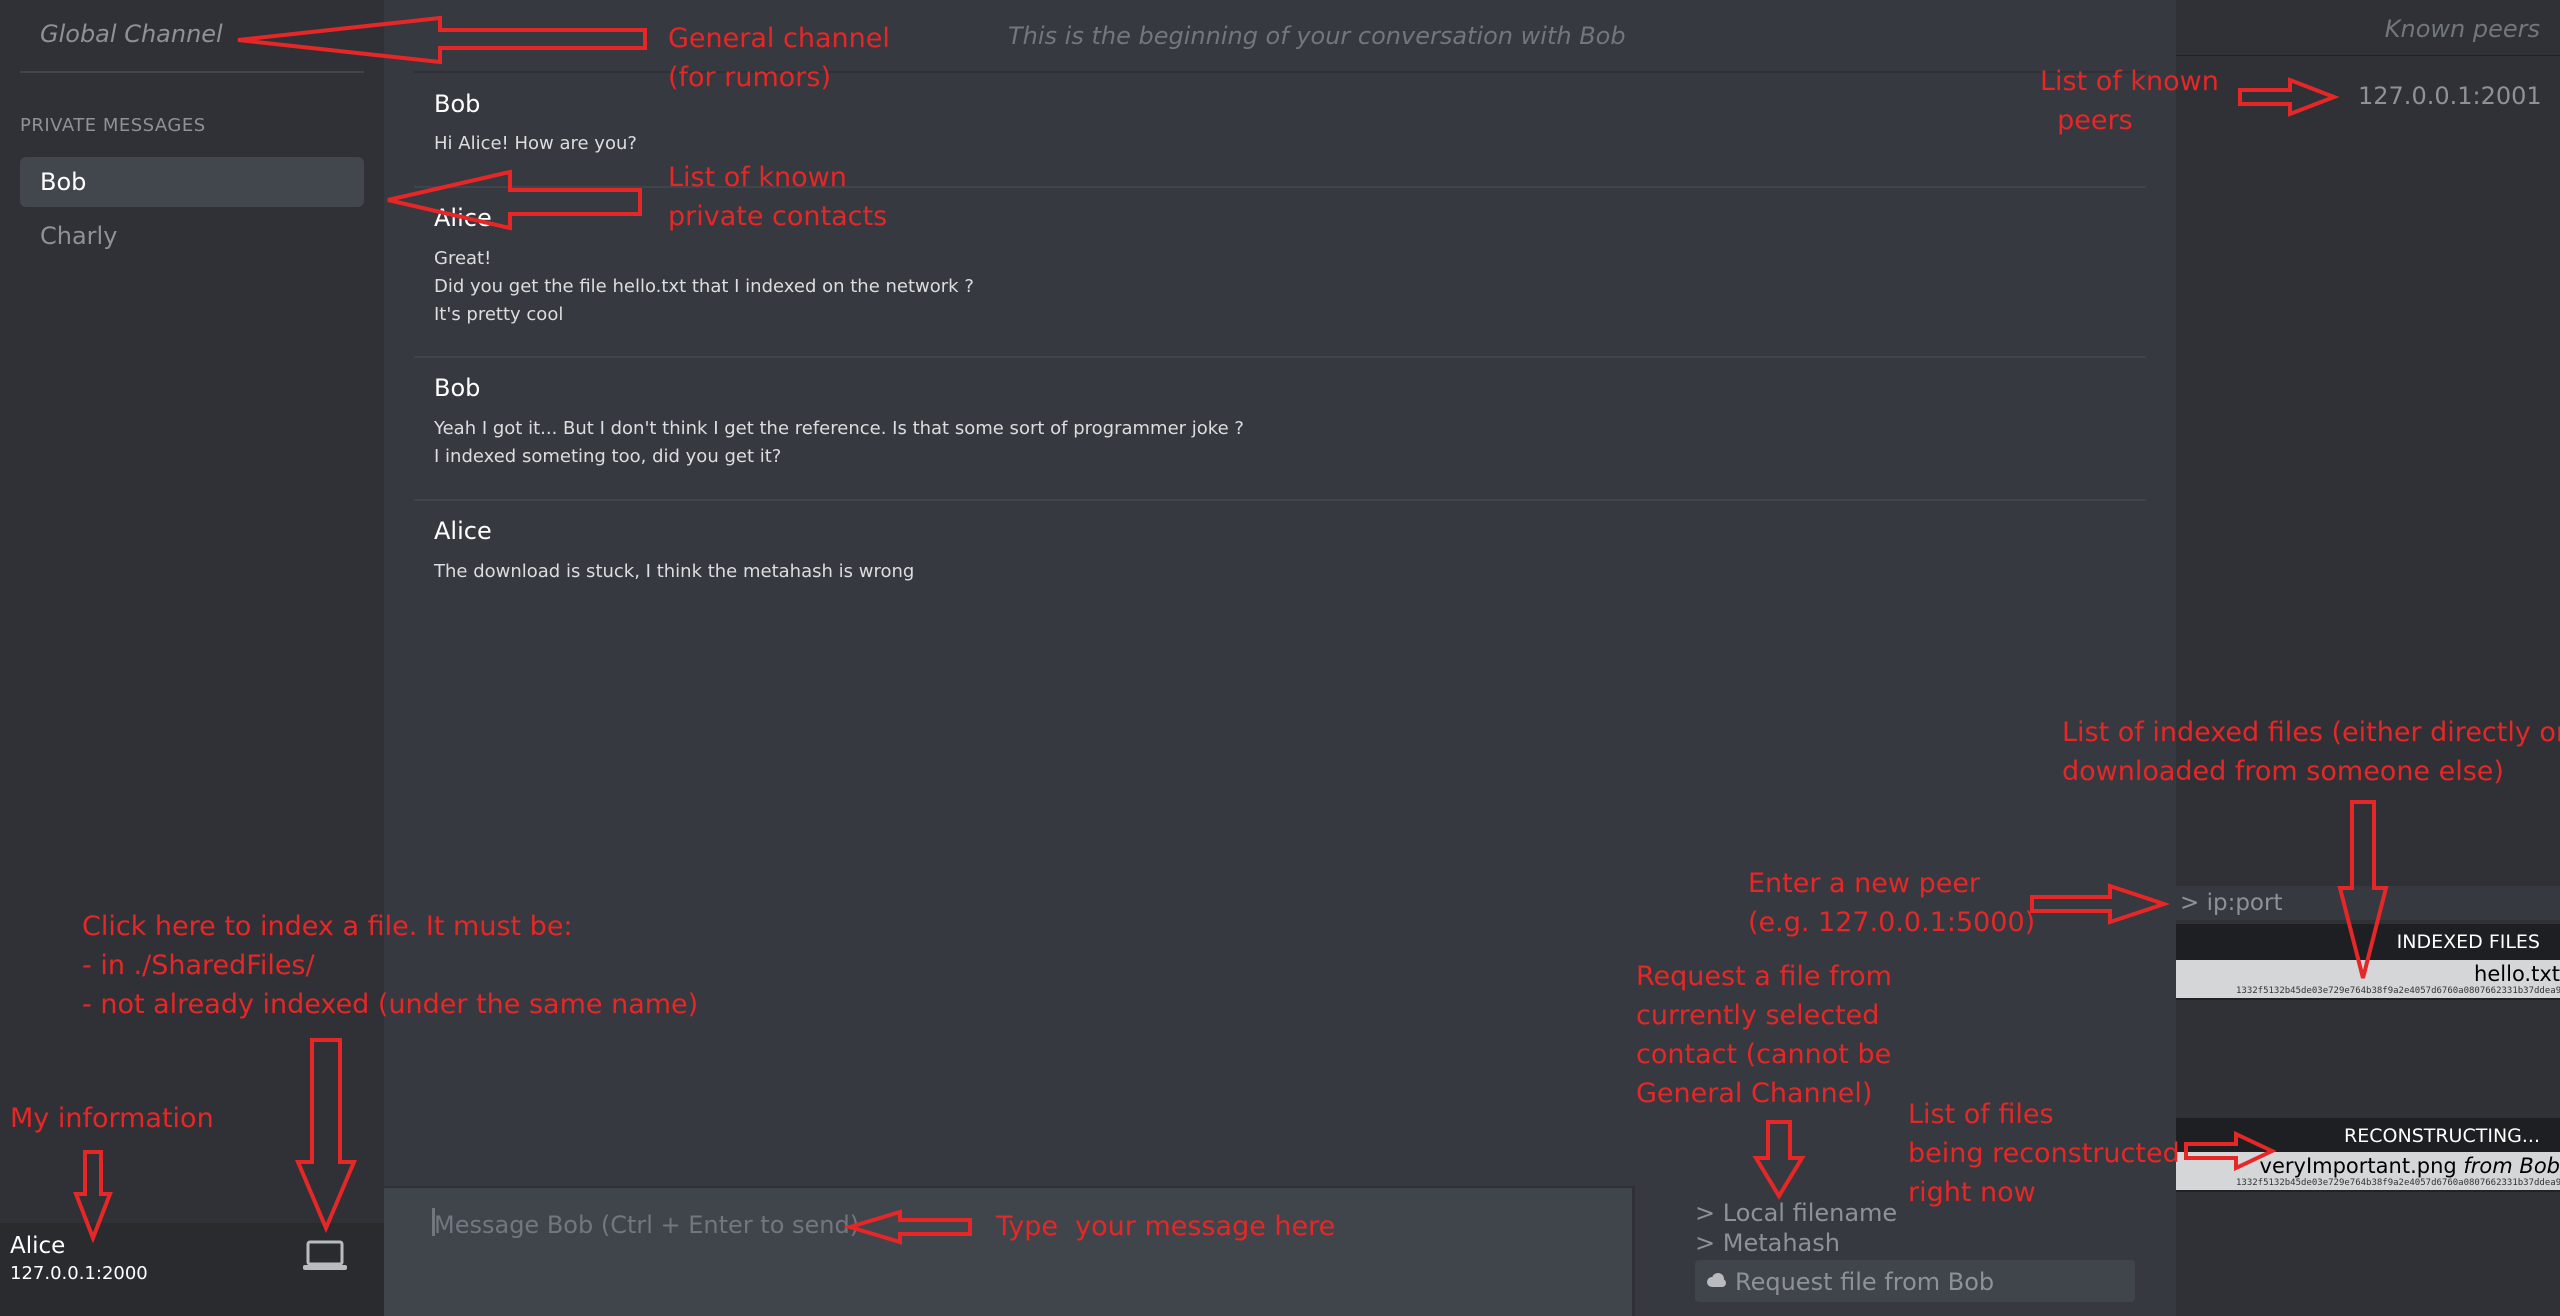 Image resolution: width=2560 pixels, height=1316 pixels. What do you see at coordinates (2129, 101) in the screenshot?
I see `annotation-known-peers: List of known peers` at bounding box center [2129, 101].